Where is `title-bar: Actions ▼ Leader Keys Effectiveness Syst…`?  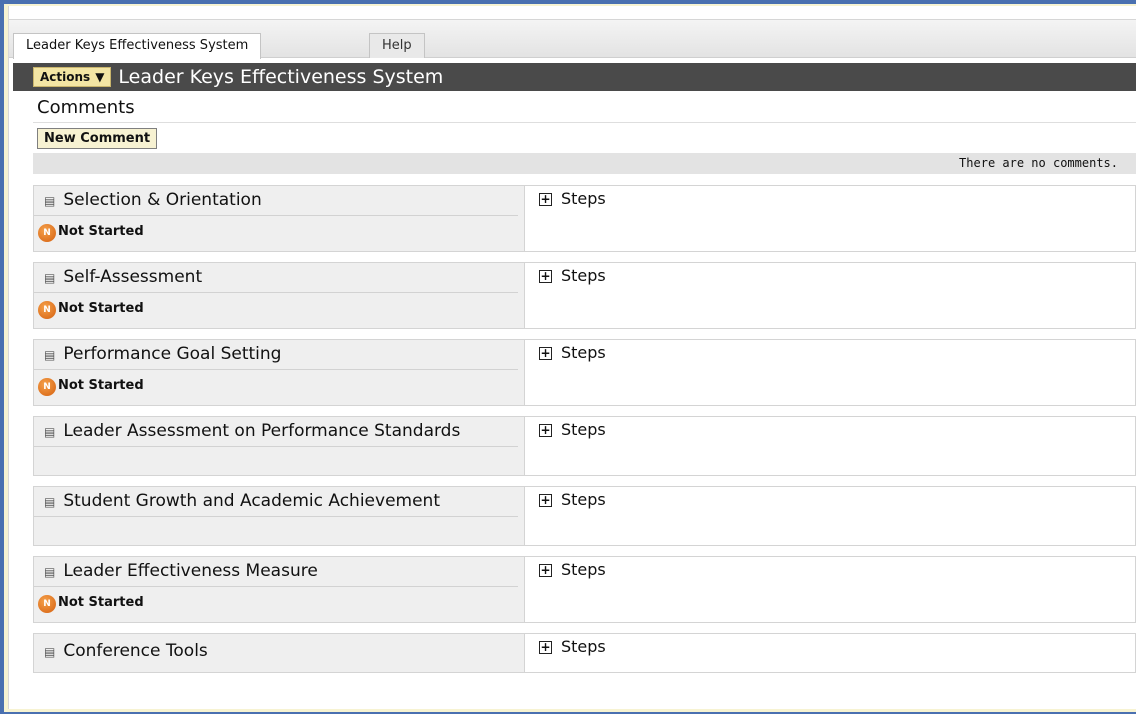 title-bar: Actions ▼ Leader Keys Effectiveness Syst… is located at coordinates (574, 77).